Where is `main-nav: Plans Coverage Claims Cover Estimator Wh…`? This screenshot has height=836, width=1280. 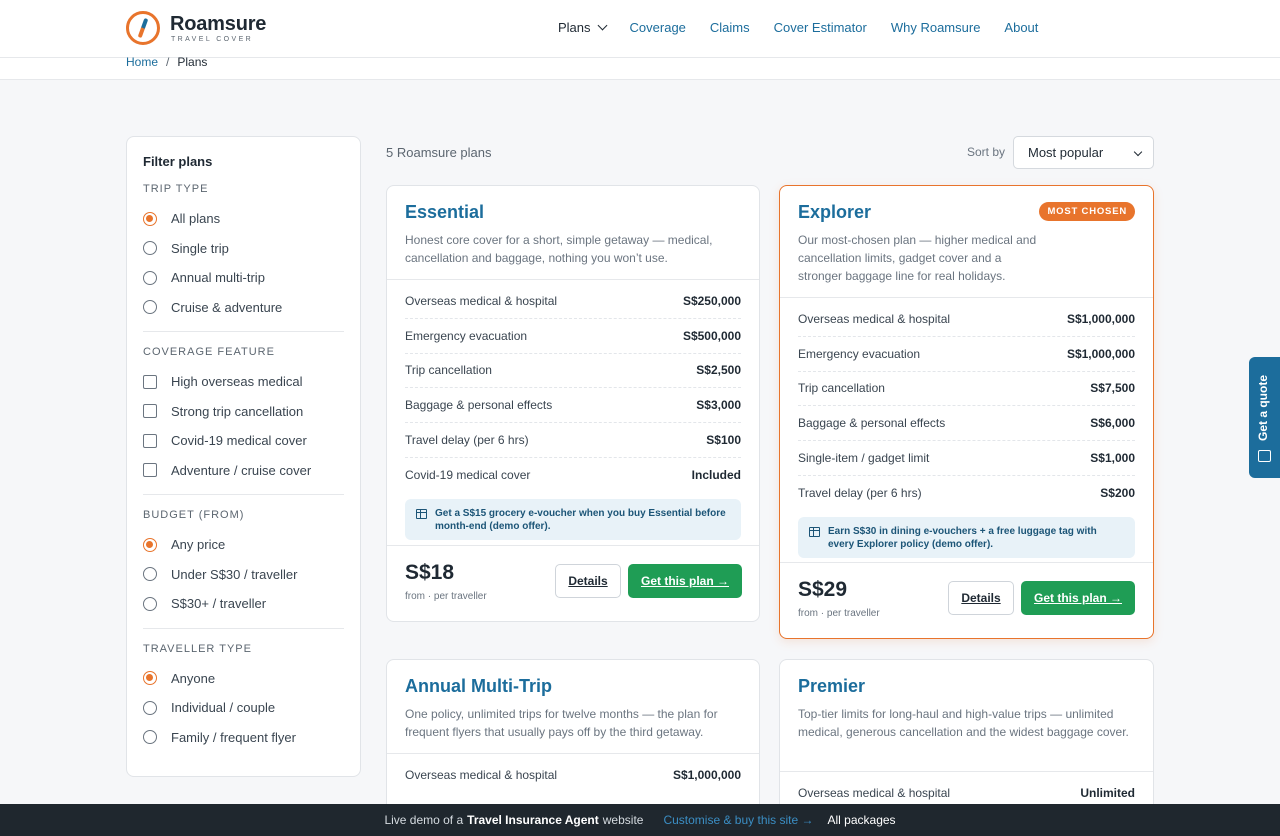
main-nav: Plans Coverage Claims Cover Estimator Wh… is located at coordinates (810, 27).